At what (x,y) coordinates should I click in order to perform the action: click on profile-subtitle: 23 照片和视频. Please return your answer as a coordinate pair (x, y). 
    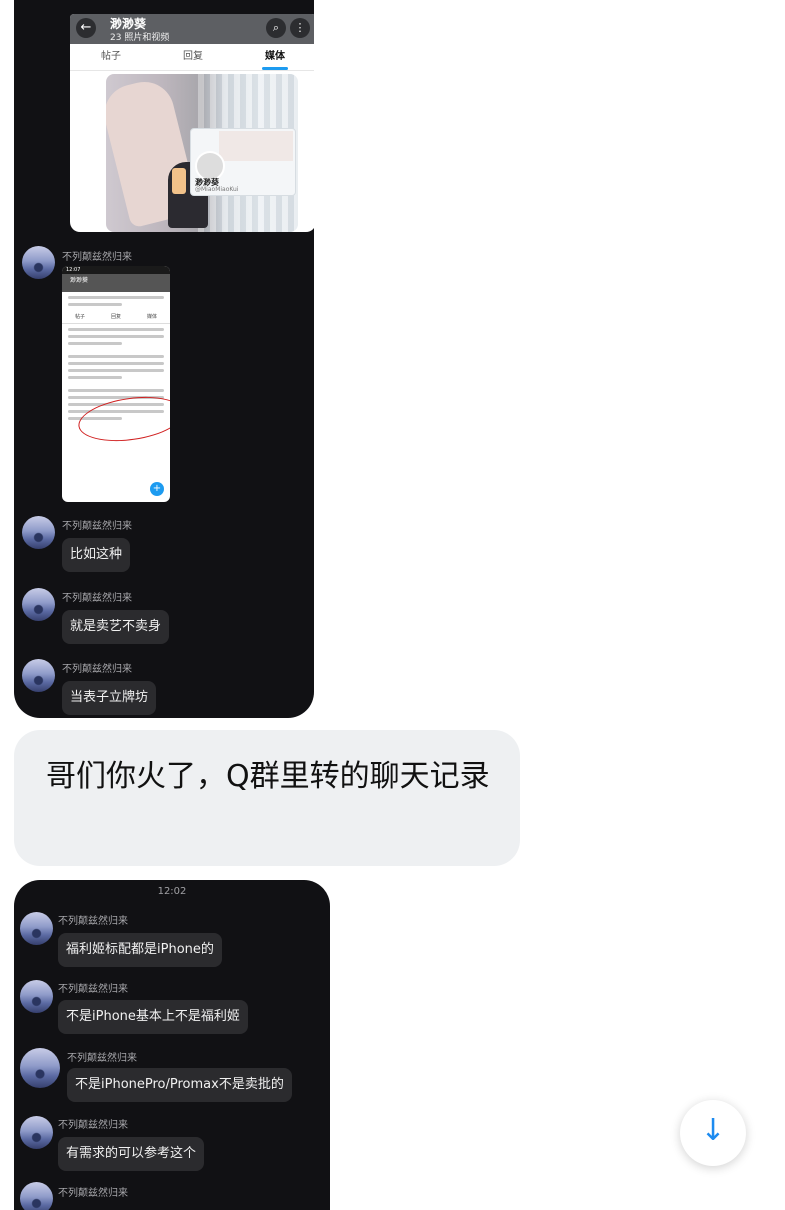
    Looking at the image, I should click on (140, 38).